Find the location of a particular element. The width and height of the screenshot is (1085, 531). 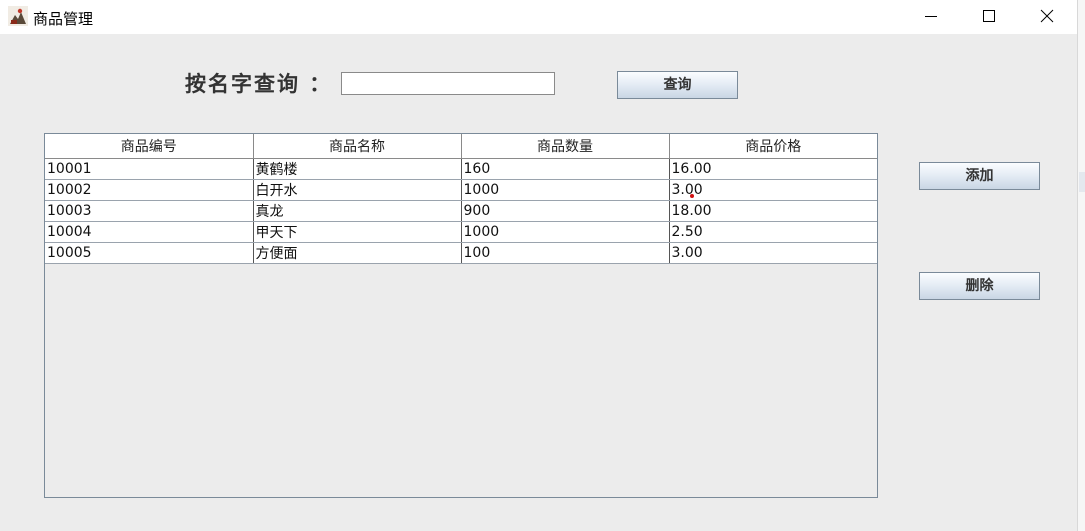

table-row: 10001 黄鹤楼 160 16.00 is located at coordinates (461, 169).